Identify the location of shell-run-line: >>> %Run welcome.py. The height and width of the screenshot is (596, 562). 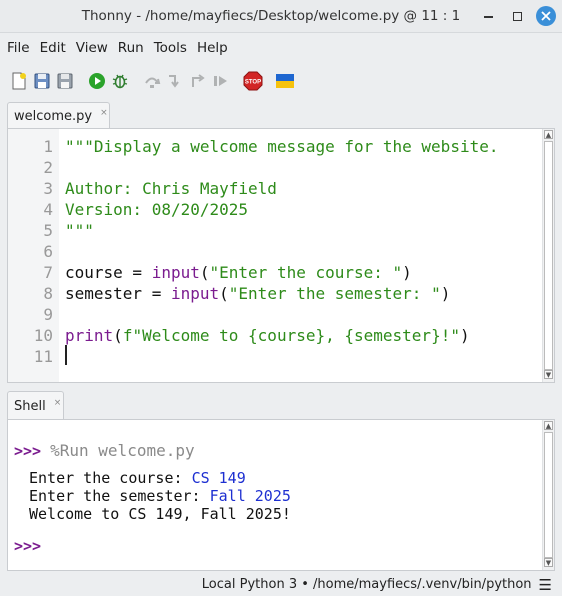
(104, 451).